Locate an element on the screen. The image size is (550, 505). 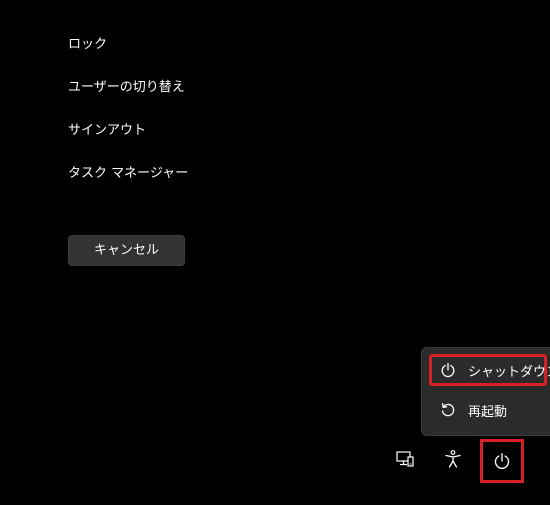
accessibility-icon is located at coordinates (453, 459).